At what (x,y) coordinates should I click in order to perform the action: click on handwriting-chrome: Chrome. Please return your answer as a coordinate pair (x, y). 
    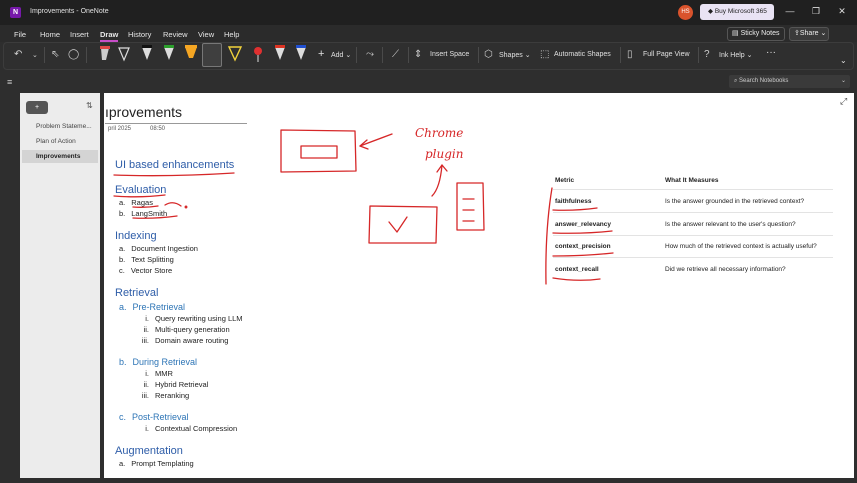
    Looking at the image, I should click on (439, 133).